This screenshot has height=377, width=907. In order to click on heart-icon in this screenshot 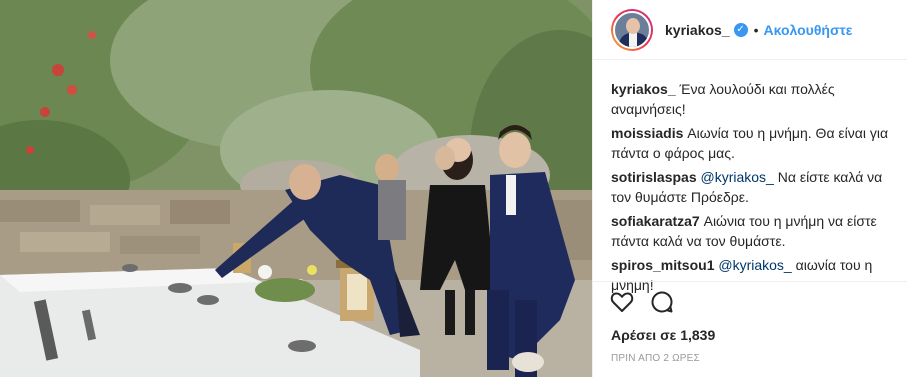, I will do `click(622, 302)`.